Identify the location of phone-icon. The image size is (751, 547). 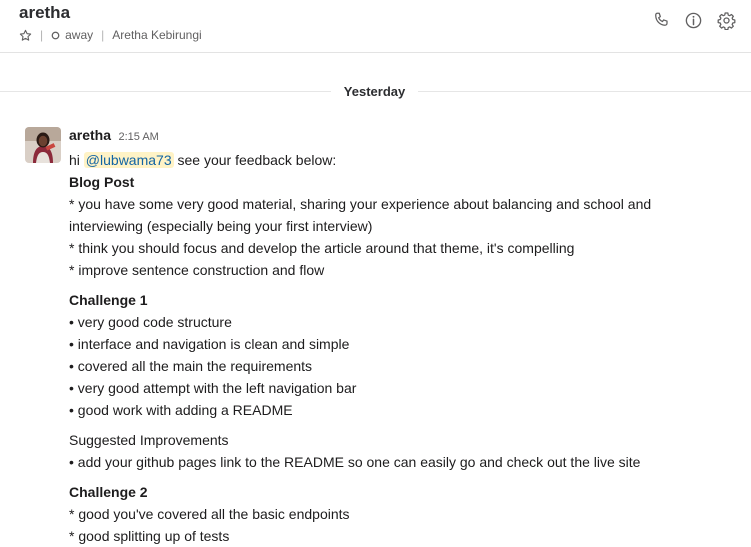
(661, 22).